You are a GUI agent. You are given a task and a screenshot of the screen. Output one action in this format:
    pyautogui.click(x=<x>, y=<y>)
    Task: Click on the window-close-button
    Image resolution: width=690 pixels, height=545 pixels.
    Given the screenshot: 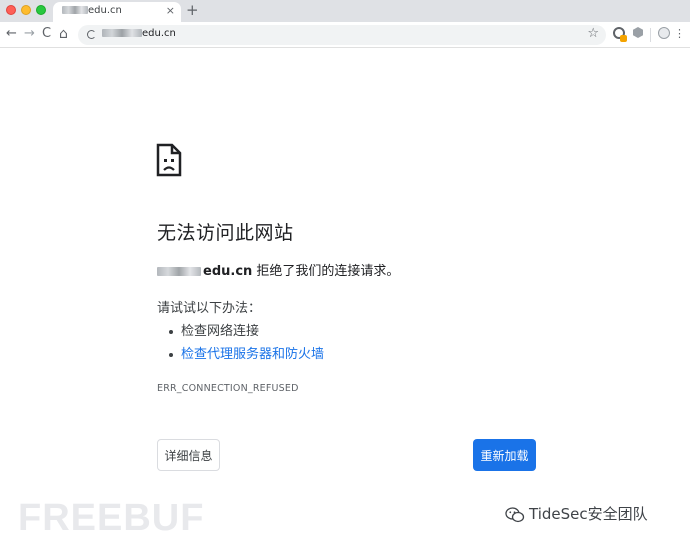 What is the action you would take?
    pyautogui.click(x=11, y=10)
    